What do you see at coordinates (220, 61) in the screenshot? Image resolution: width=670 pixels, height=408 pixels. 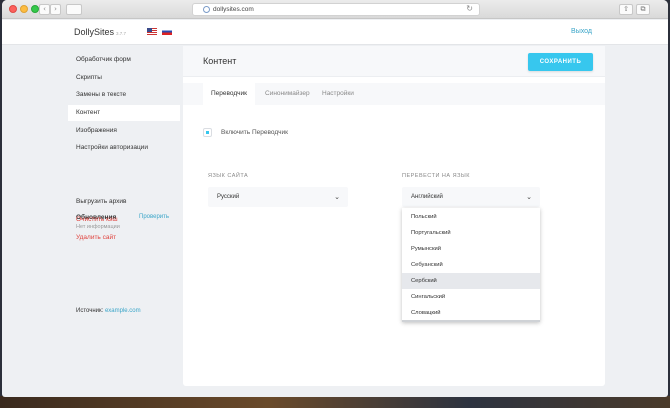 I see `page-title: Контент` at bounding box center [220, 61].